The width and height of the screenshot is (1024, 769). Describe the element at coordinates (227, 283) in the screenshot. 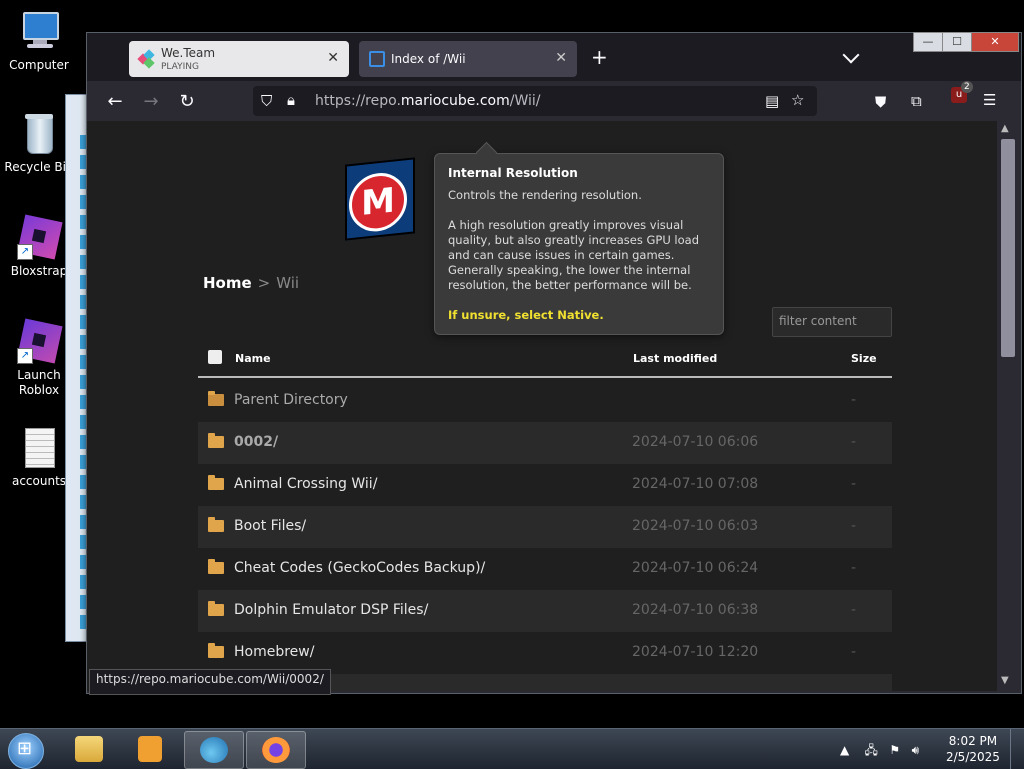

I see `breadcrumb-home: Home` at that location.